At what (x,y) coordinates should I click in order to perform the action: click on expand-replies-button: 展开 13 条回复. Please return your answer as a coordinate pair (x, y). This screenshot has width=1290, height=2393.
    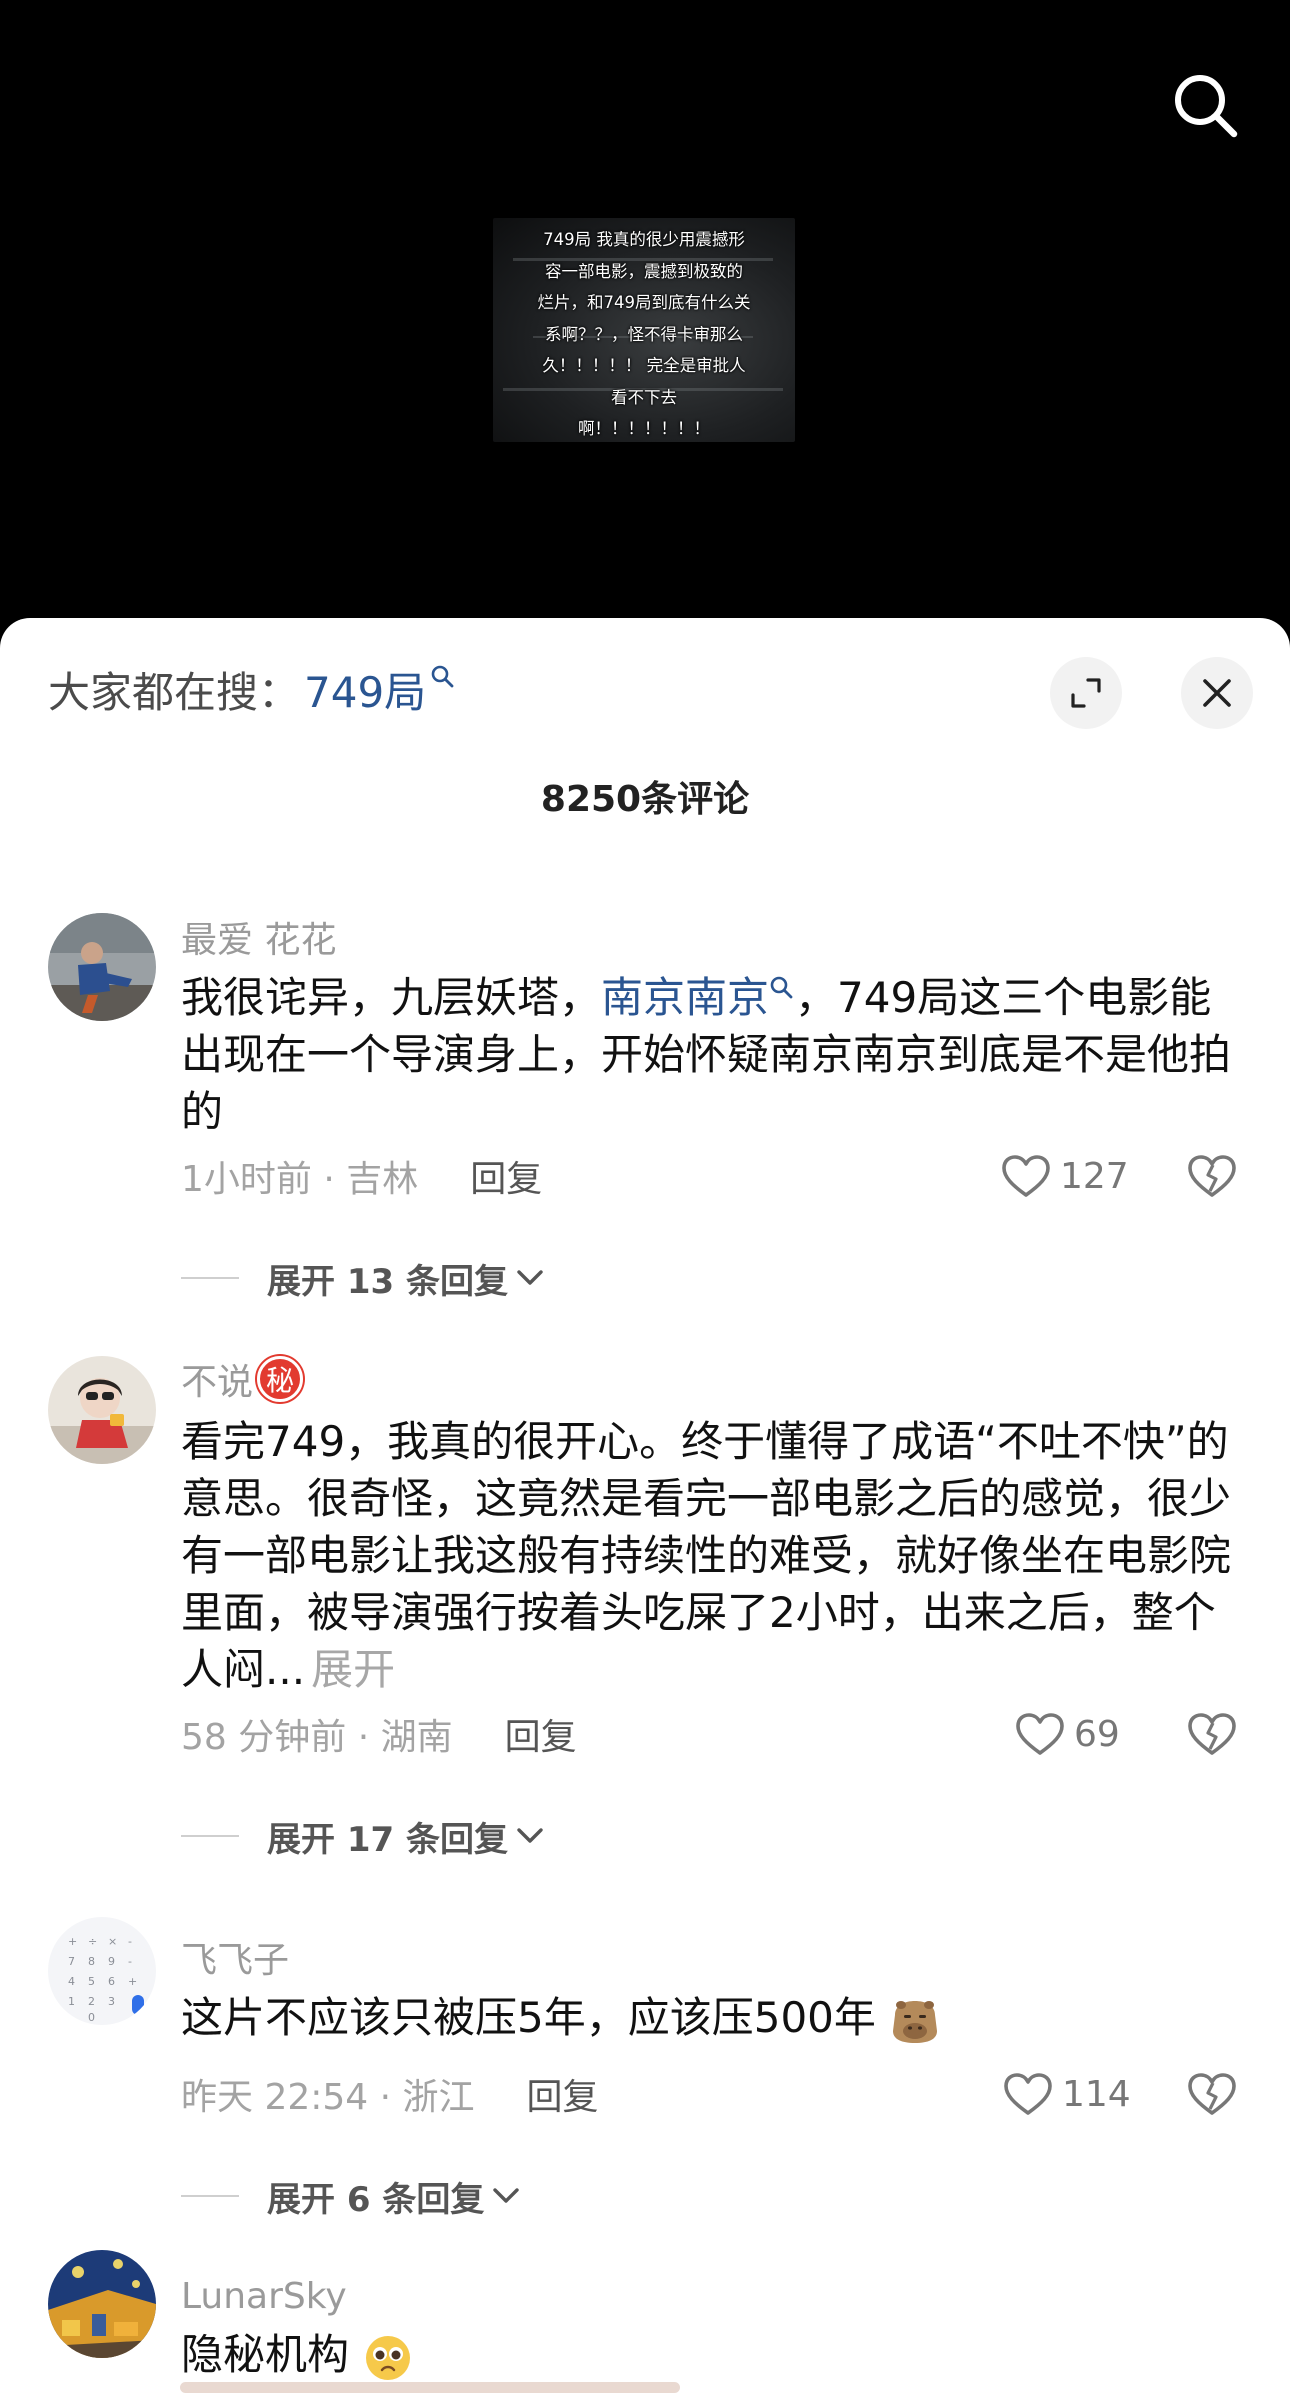
    Looking at the image, I should click on (363, 1278).